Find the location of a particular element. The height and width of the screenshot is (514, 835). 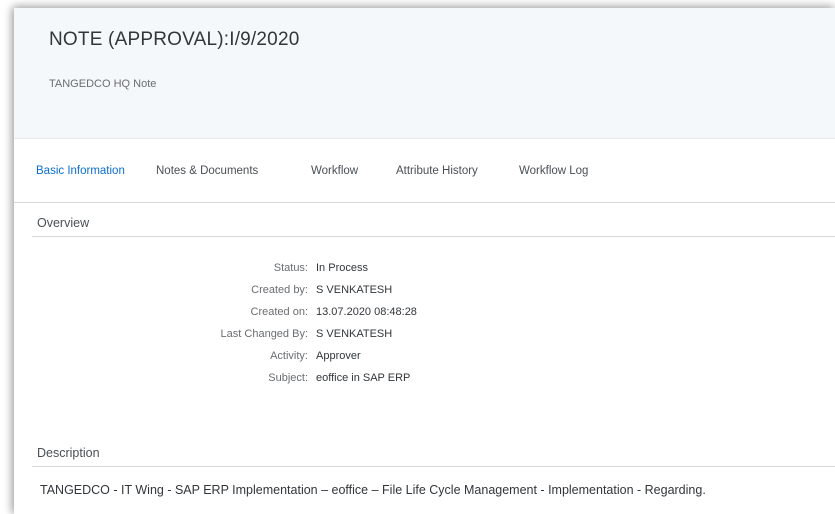

field-label: Created on: is located at coordinates (279, 312).